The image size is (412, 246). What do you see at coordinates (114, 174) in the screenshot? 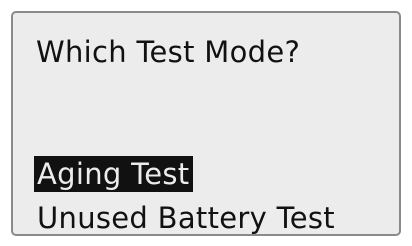
I see `menu-option-aging-test: Aging Test` at bounding box center [114, 174].